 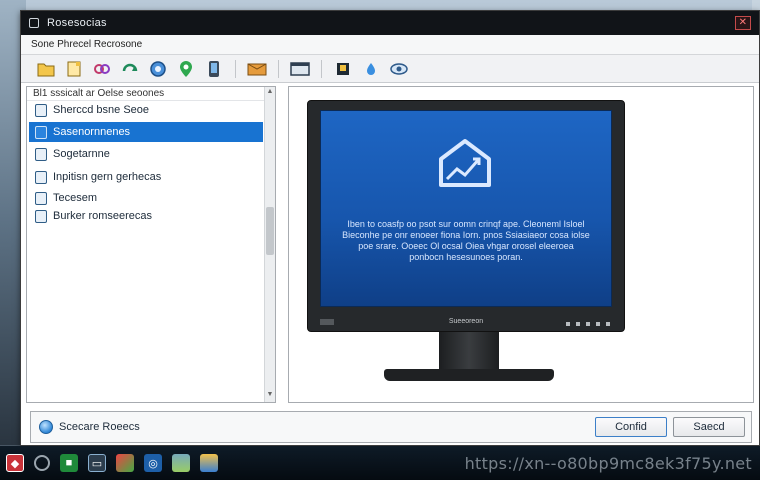 I want to click on eye-icon, so click(x=399, y=69).